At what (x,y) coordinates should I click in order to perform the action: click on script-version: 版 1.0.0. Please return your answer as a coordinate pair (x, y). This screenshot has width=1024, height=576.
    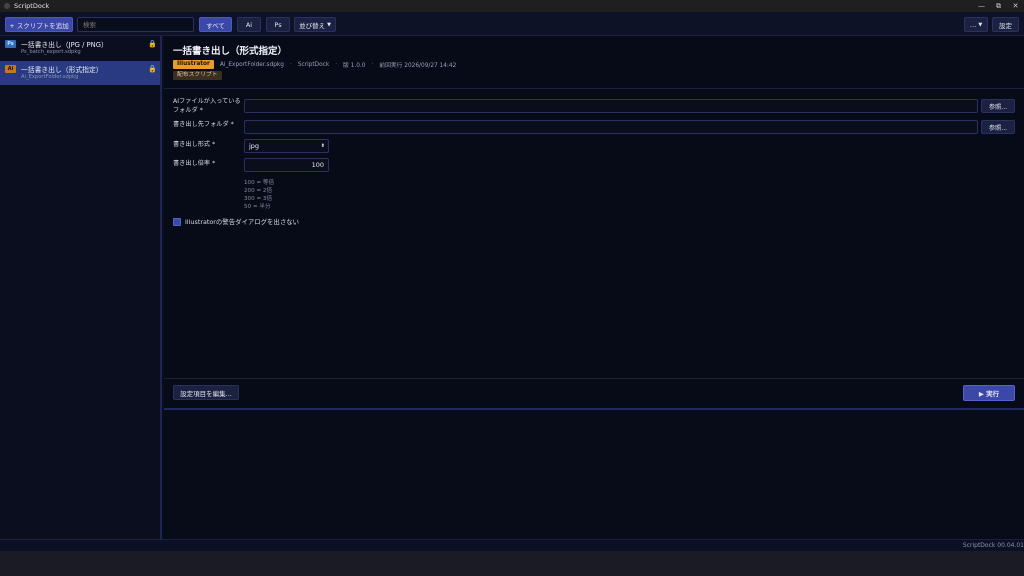
    Looking at the image, I should click on (354, 66).